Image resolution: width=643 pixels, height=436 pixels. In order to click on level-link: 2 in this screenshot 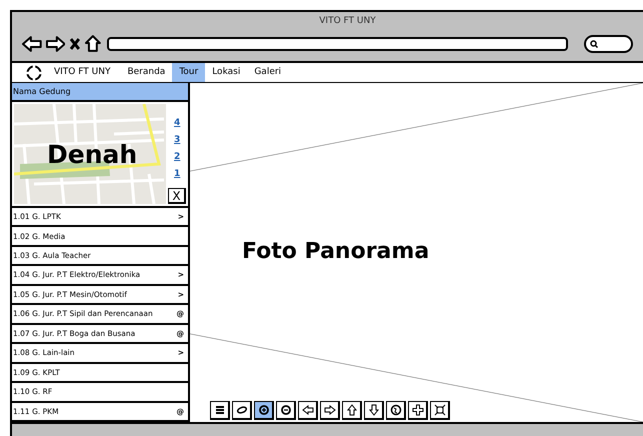, I will do `click(177, 157)`.